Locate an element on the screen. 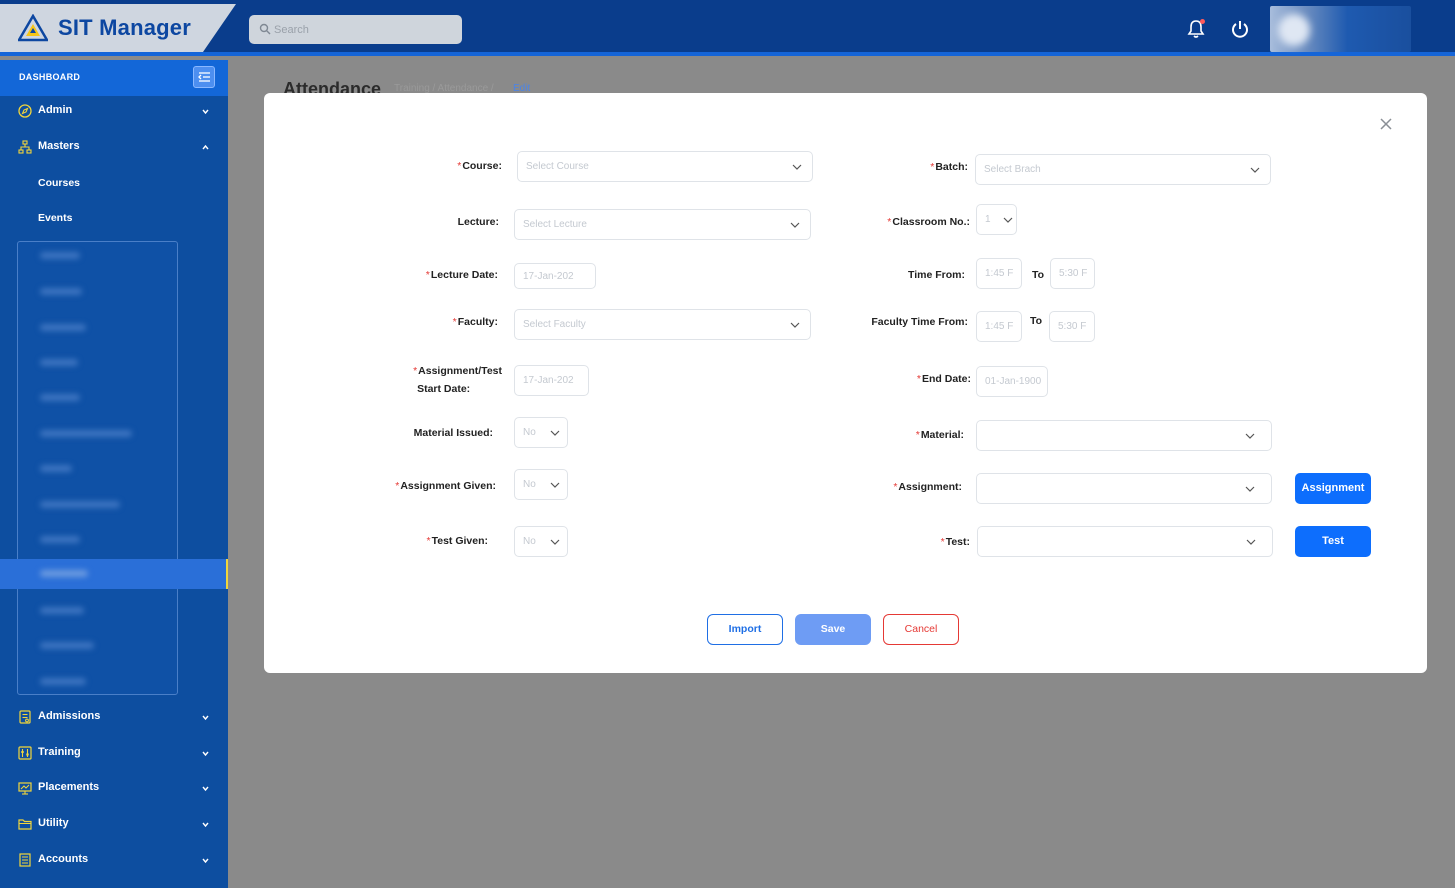 The width and height of the screenshot is (1455, 888). faculty-time-to-label: To is located at coordinates (1036, 321).